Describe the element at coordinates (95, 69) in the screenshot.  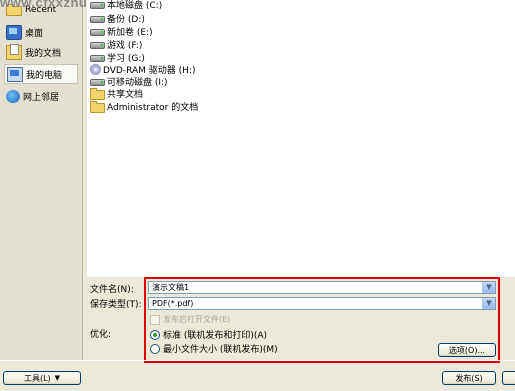
I see `dvd-drive-icon` at that location.